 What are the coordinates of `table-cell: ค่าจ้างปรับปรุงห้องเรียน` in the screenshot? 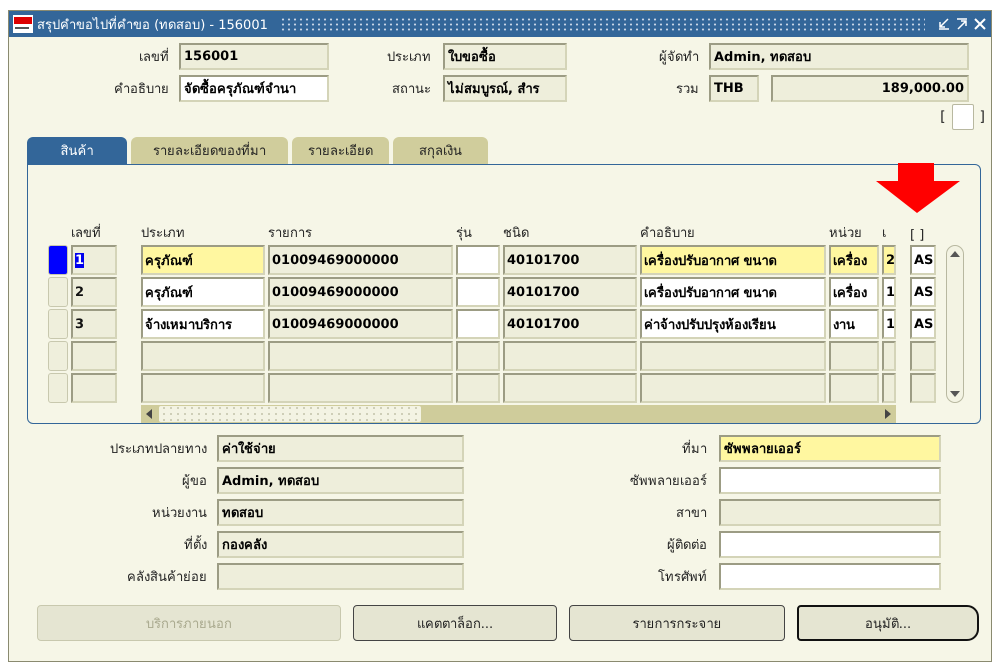 It's located at (733, 324).